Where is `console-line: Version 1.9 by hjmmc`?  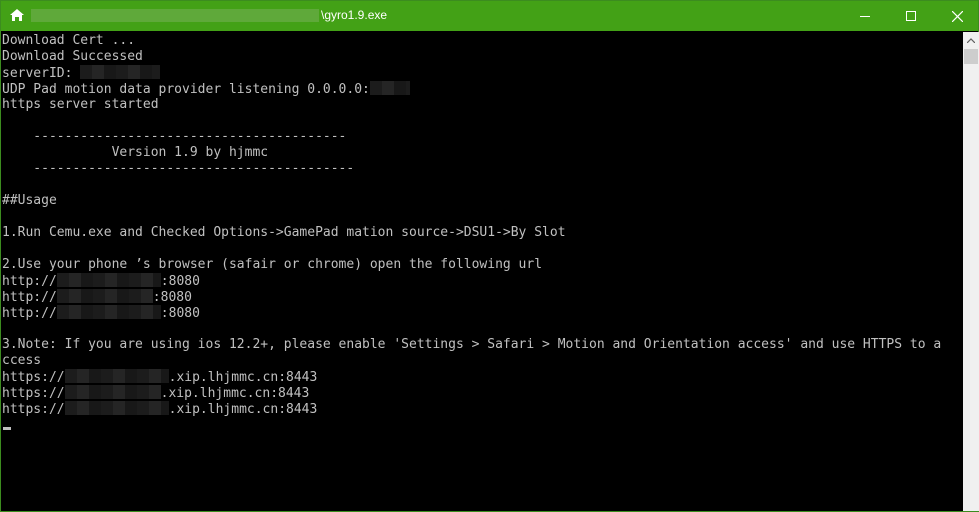 console-line: Version 1.9 by hjmmc is located at coordinates (135, 152).